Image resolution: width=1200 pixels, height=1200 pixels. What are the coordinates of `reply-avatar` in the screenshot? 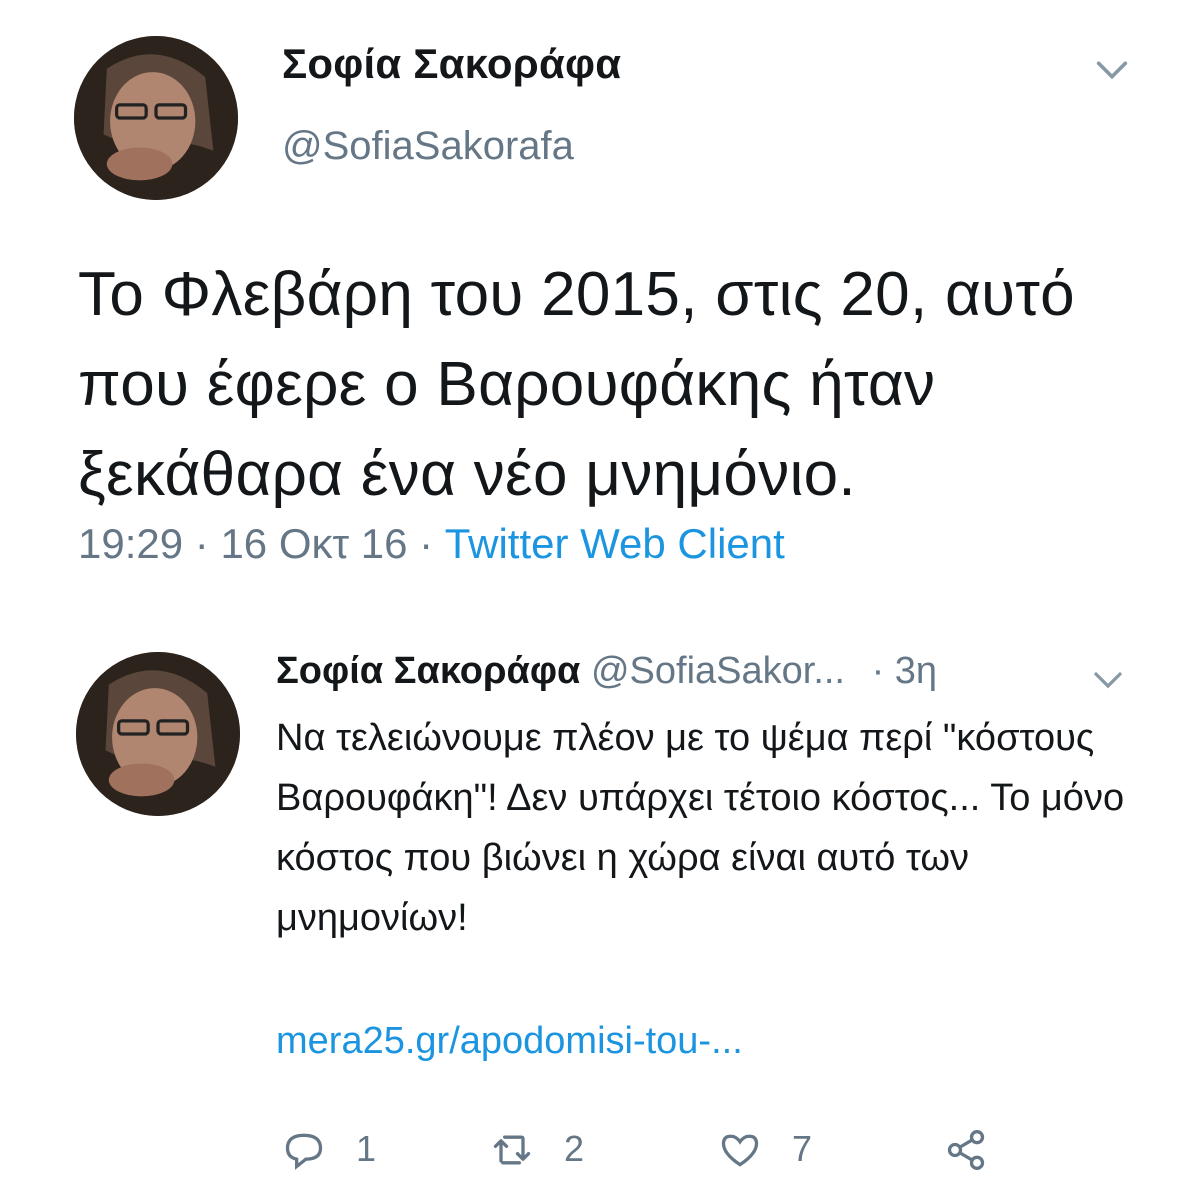 It's located at (158, 734).